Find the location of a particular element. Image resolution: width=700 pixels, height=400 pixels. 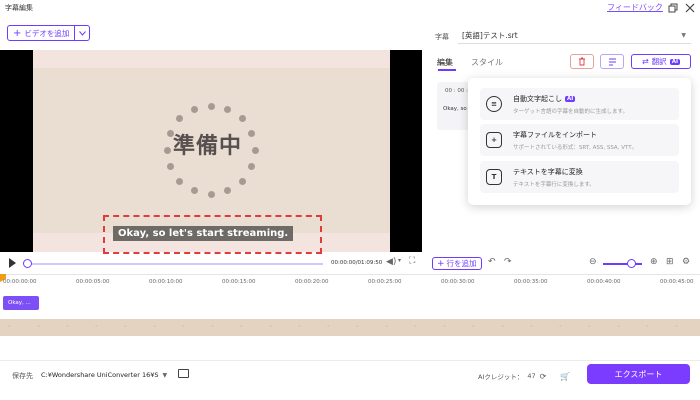

add-video-dropdown is located at coordinates (81, 33).